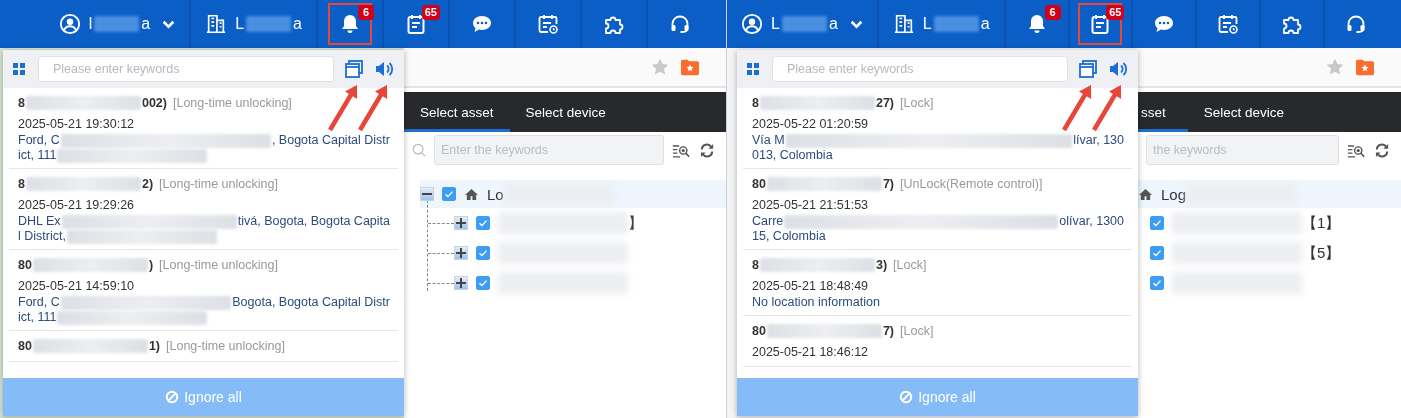  Describe the element at coordinates (971, 184) in the screenshot. I see `event-type: [UnLock(Remote control)]` at that location.